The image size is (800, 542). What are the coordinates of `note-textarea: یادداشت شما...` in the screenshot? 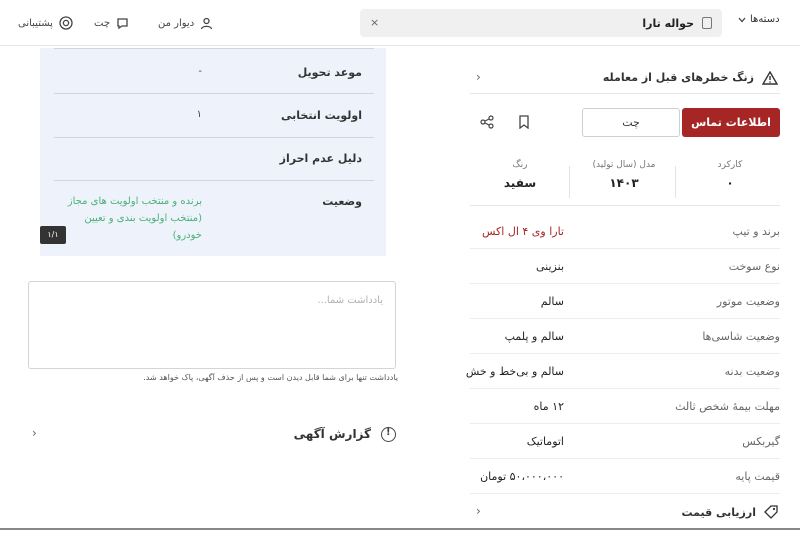 It's located at (212, 325).